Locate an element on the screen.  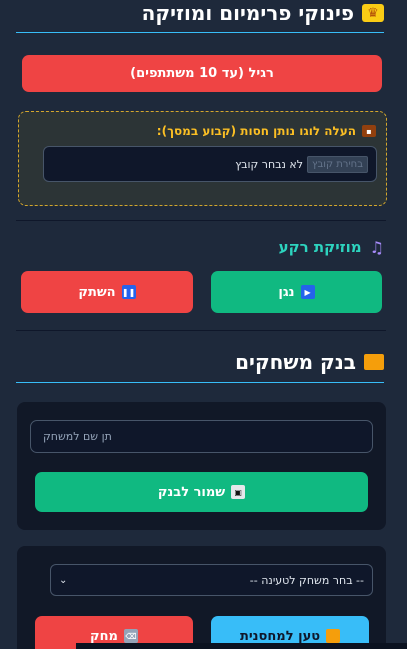
premium-title-underline is located at coordinates (200, 32).